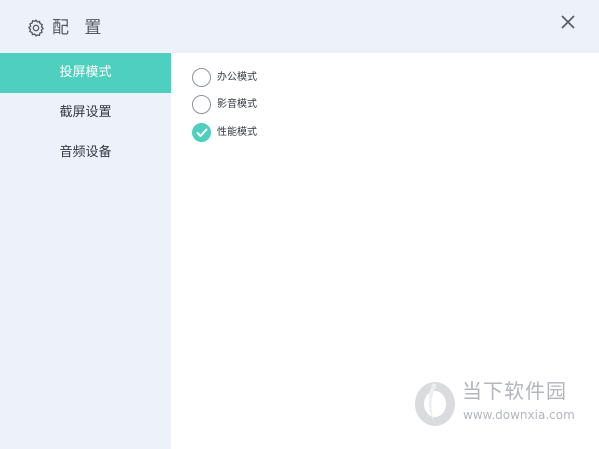 The height and width of the screenshot is (449, 599). I want to click on sidebar-item-audio-device: 音频设备, so click(85, 153).